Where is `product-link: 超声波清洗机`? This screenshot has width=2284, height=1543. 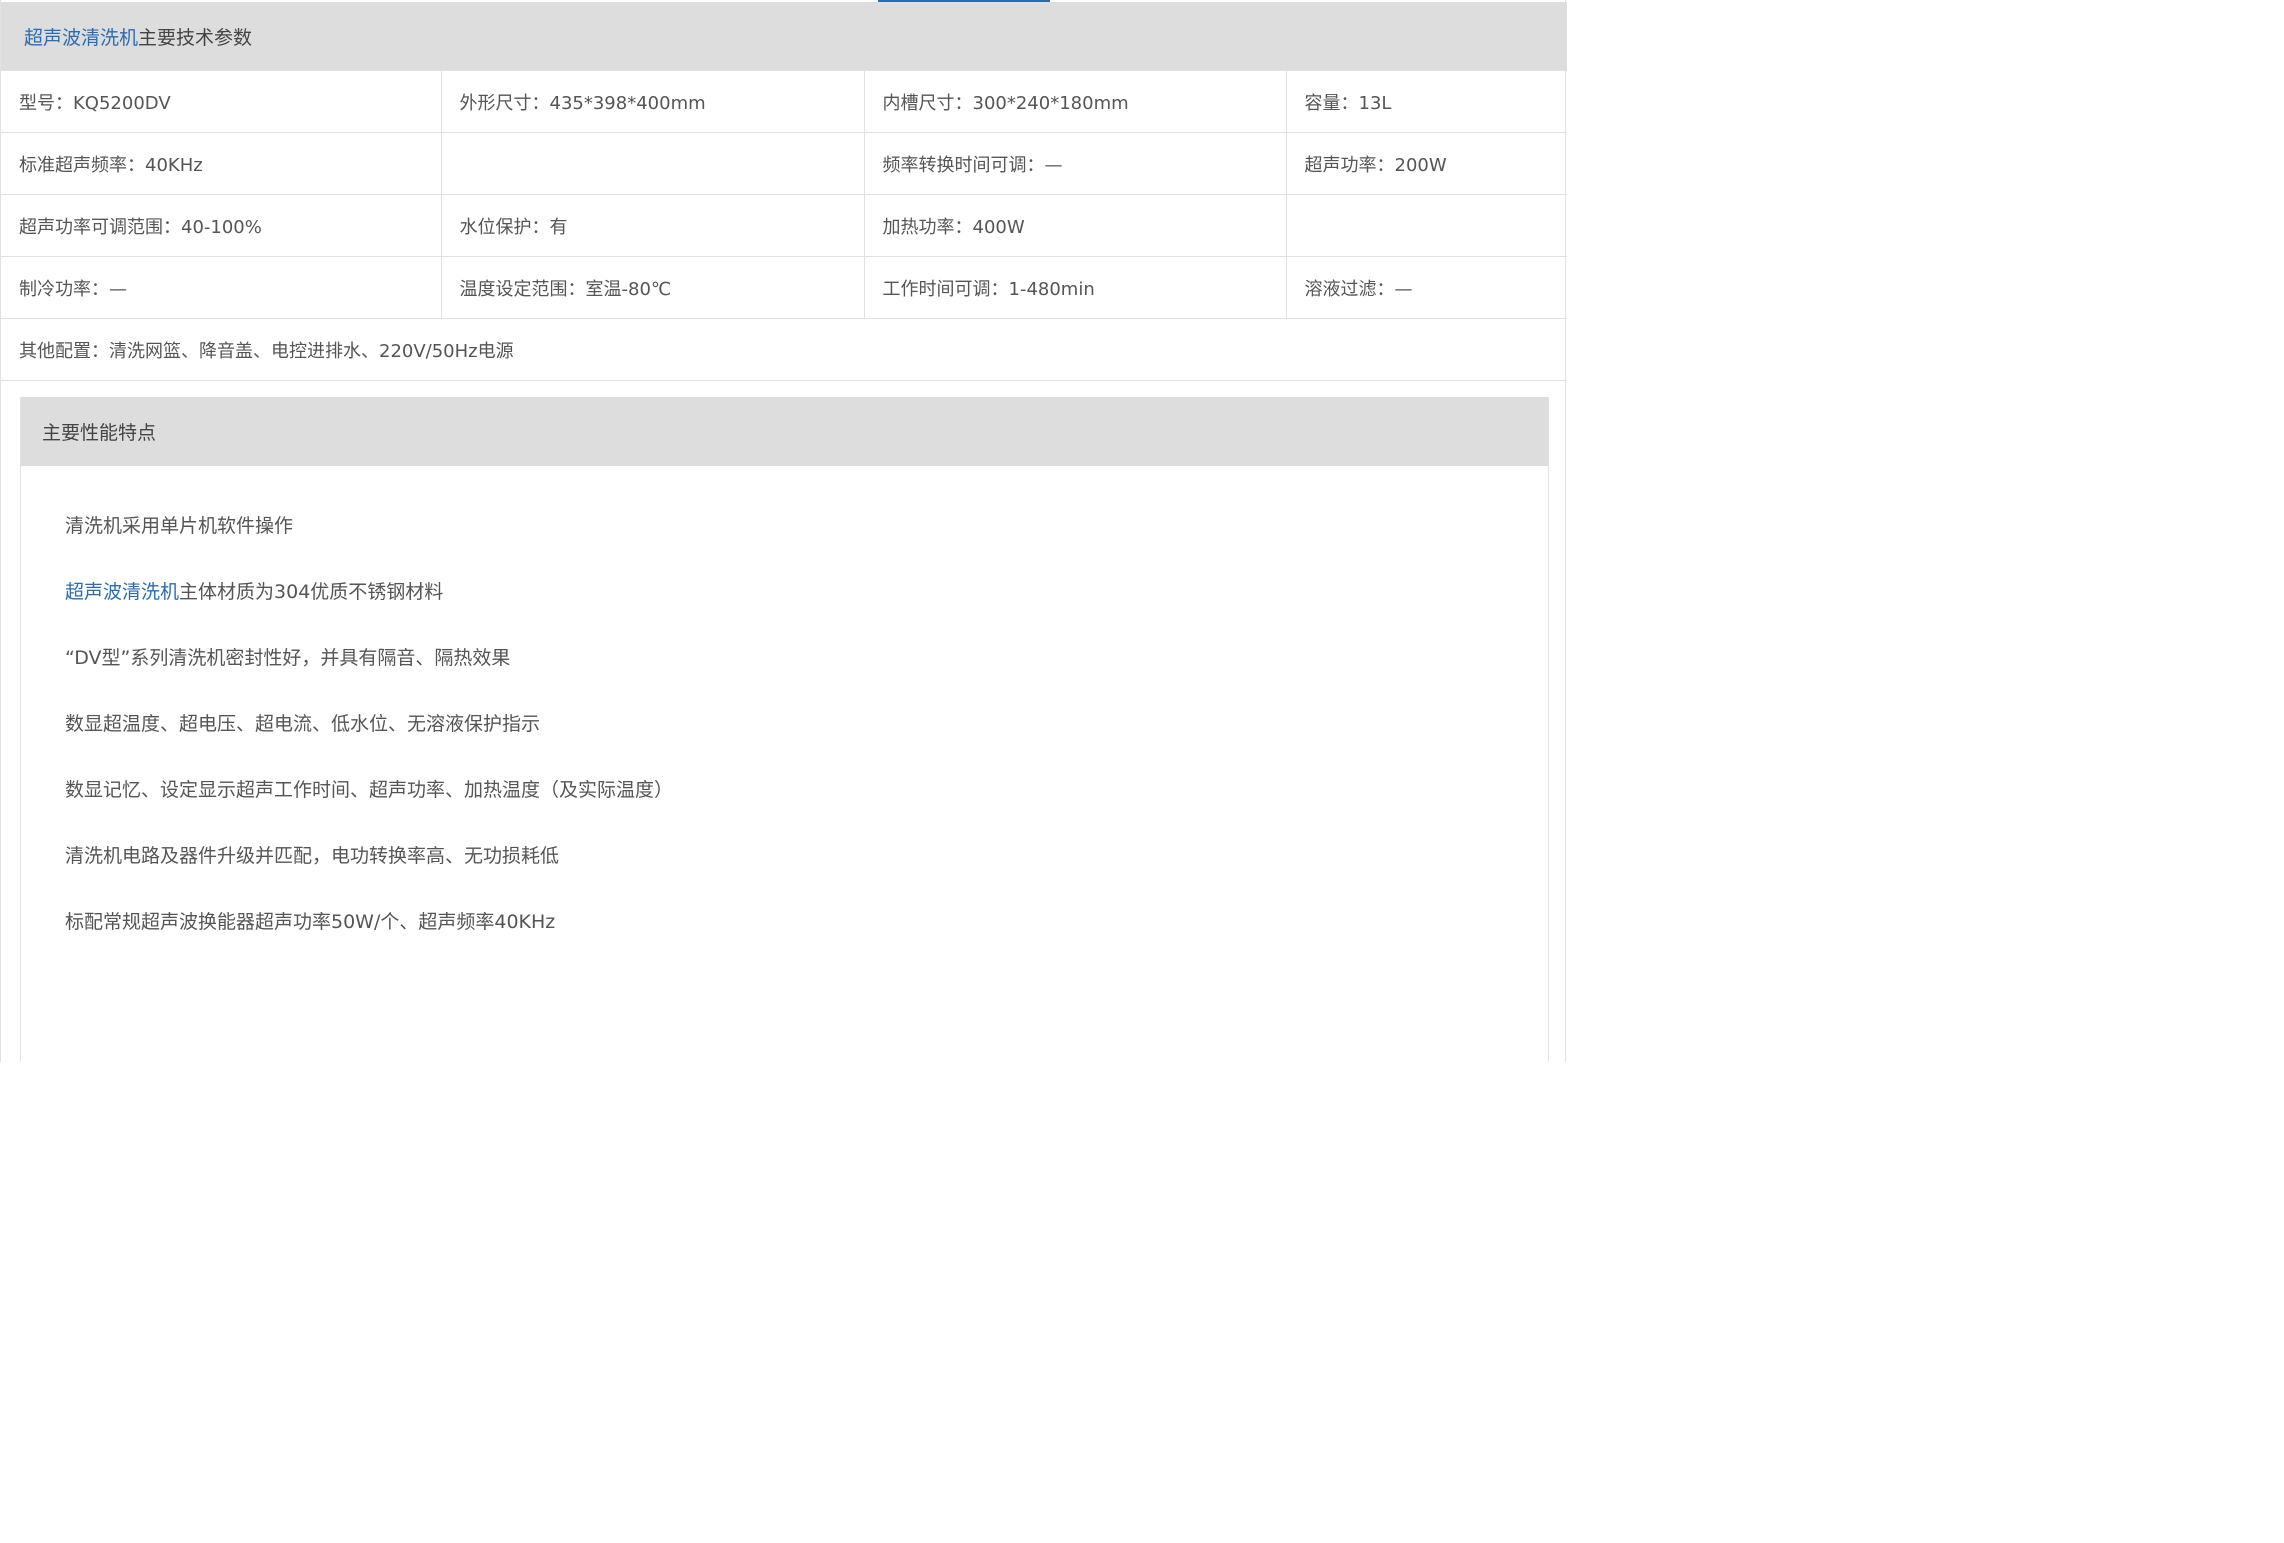
product-link: 超声波清洗机 is located at coordinates (81, 36).